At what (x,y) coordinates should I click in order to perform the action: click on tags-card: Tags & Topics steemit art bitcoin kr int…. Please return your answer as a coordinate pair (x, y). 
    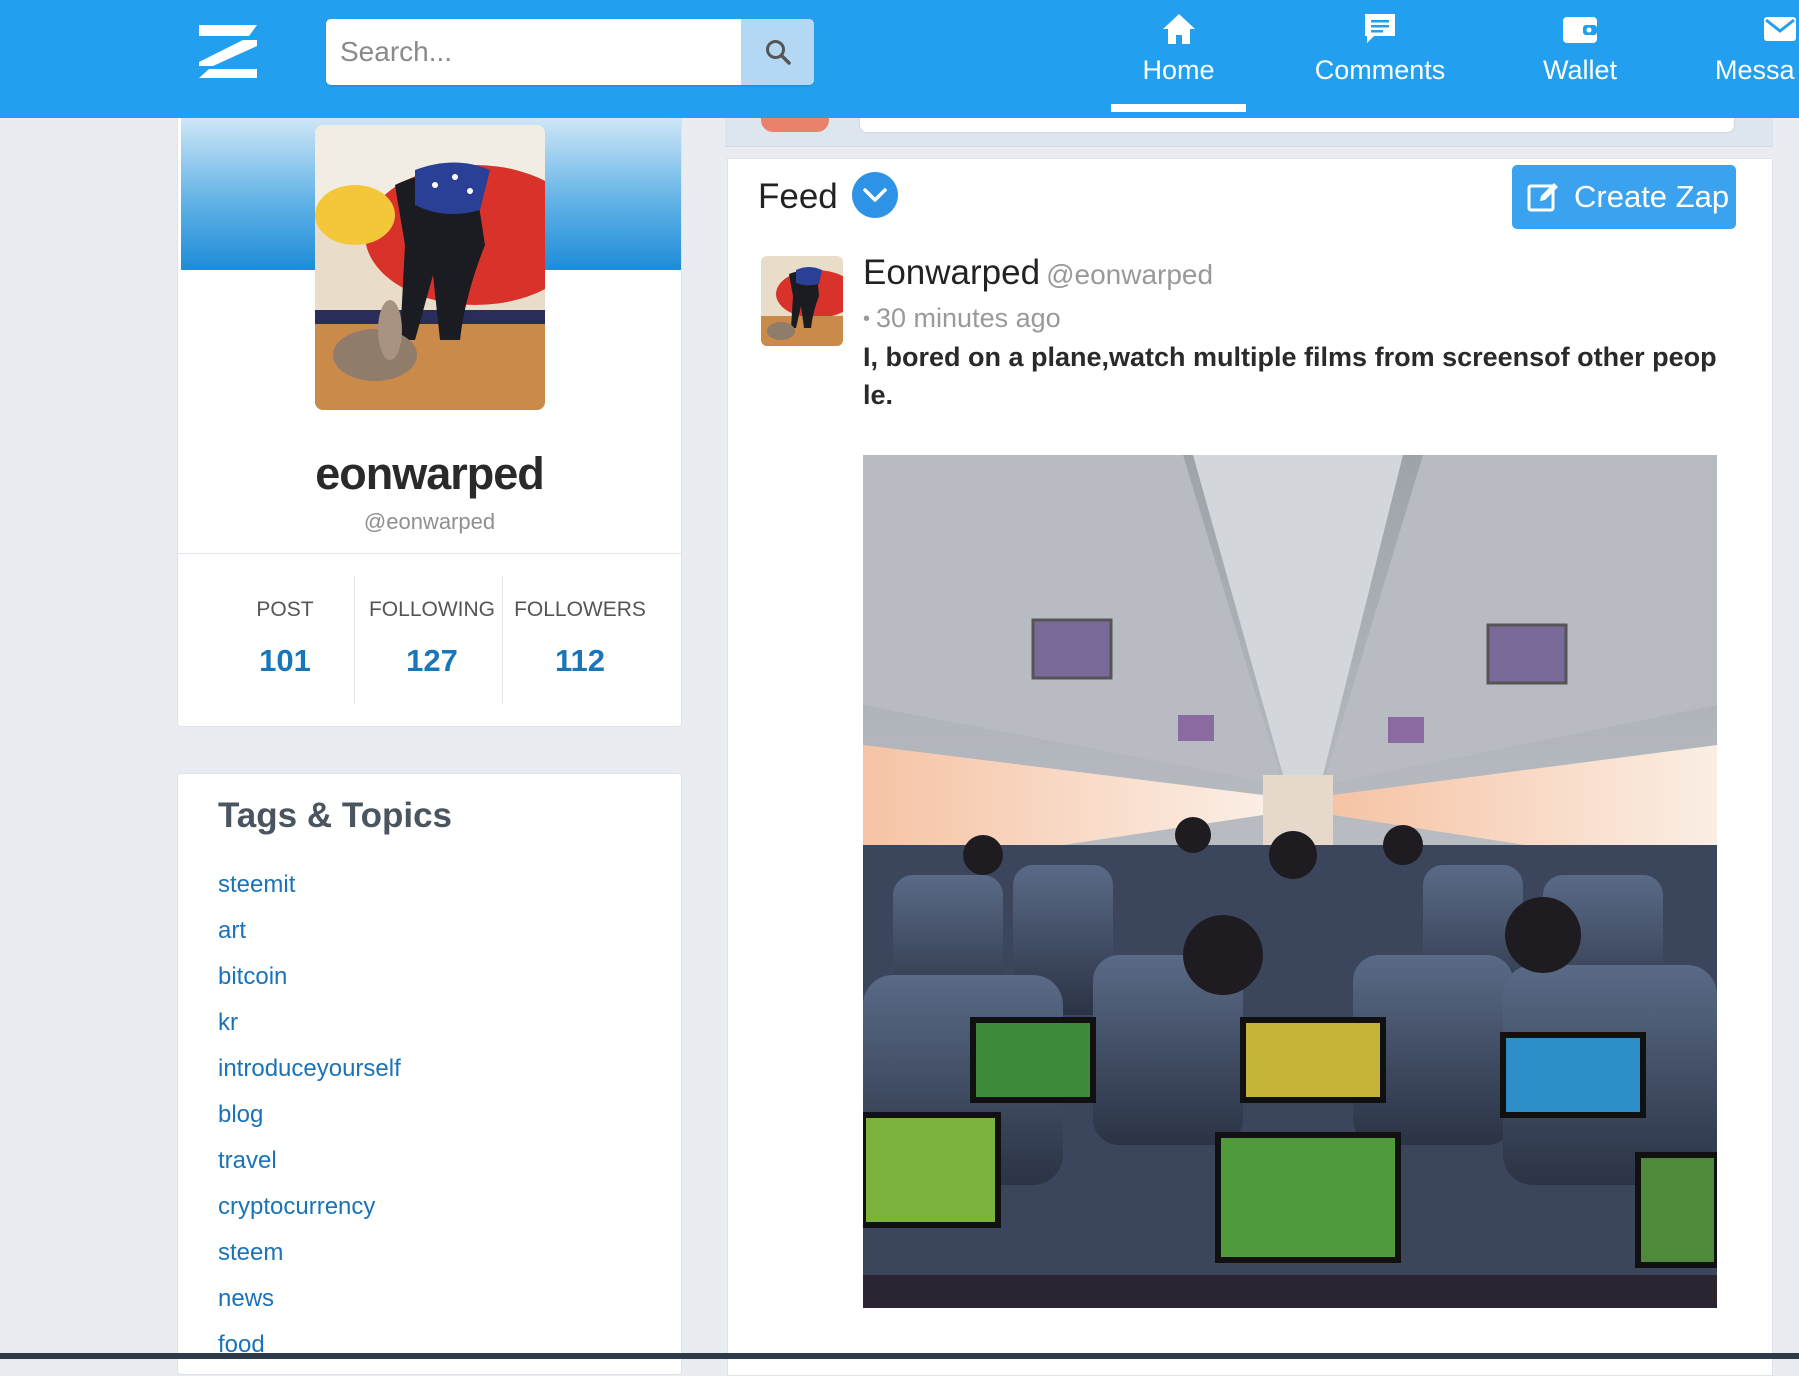
    Looking at the image, I should click on (429, 1074).